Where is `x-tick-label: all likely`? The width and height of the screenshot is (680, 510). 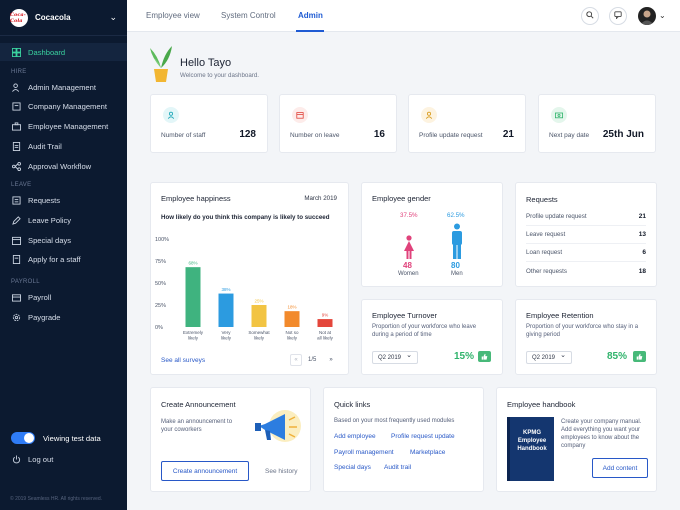
x-tick-label: all likely is located at coordinates (325, 338).